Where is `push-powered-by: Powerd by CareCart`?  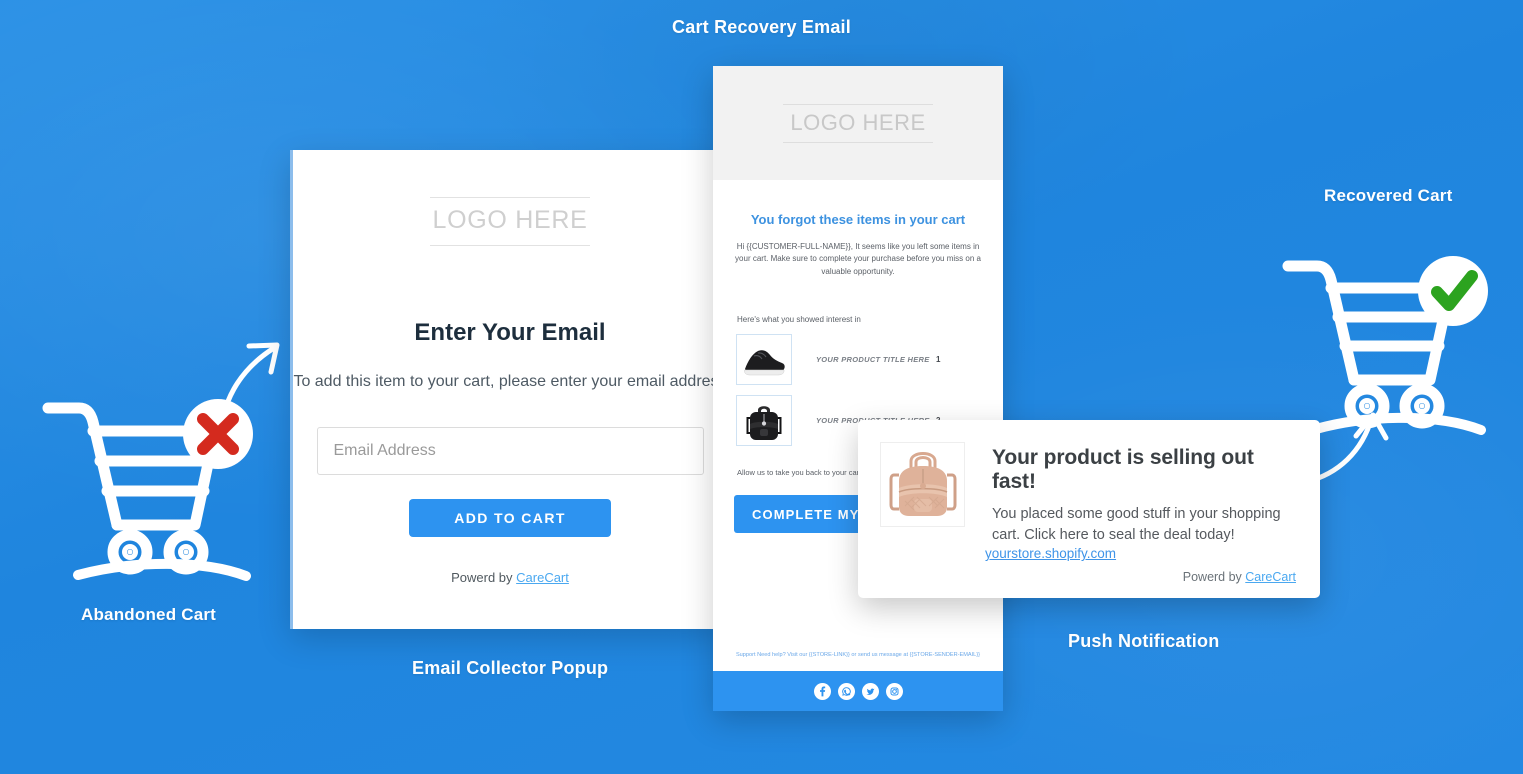 push-powered-by: Powerd by CareCart is located at coordinates (1239, 577).